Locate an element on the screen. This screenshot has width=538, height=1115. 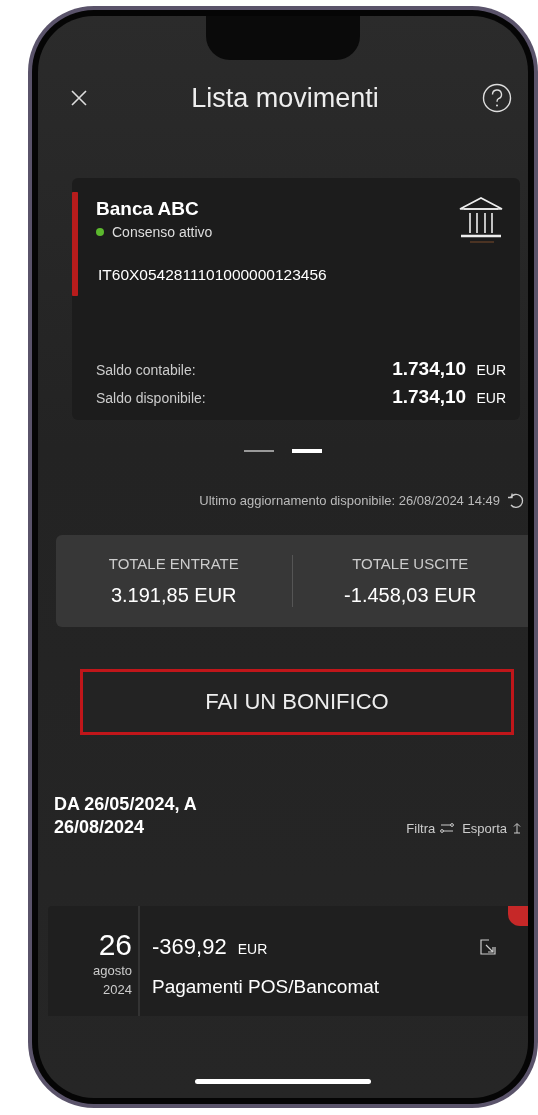
transfer-button: FAI UN BONIFICO is located at coordinates (297, 702).